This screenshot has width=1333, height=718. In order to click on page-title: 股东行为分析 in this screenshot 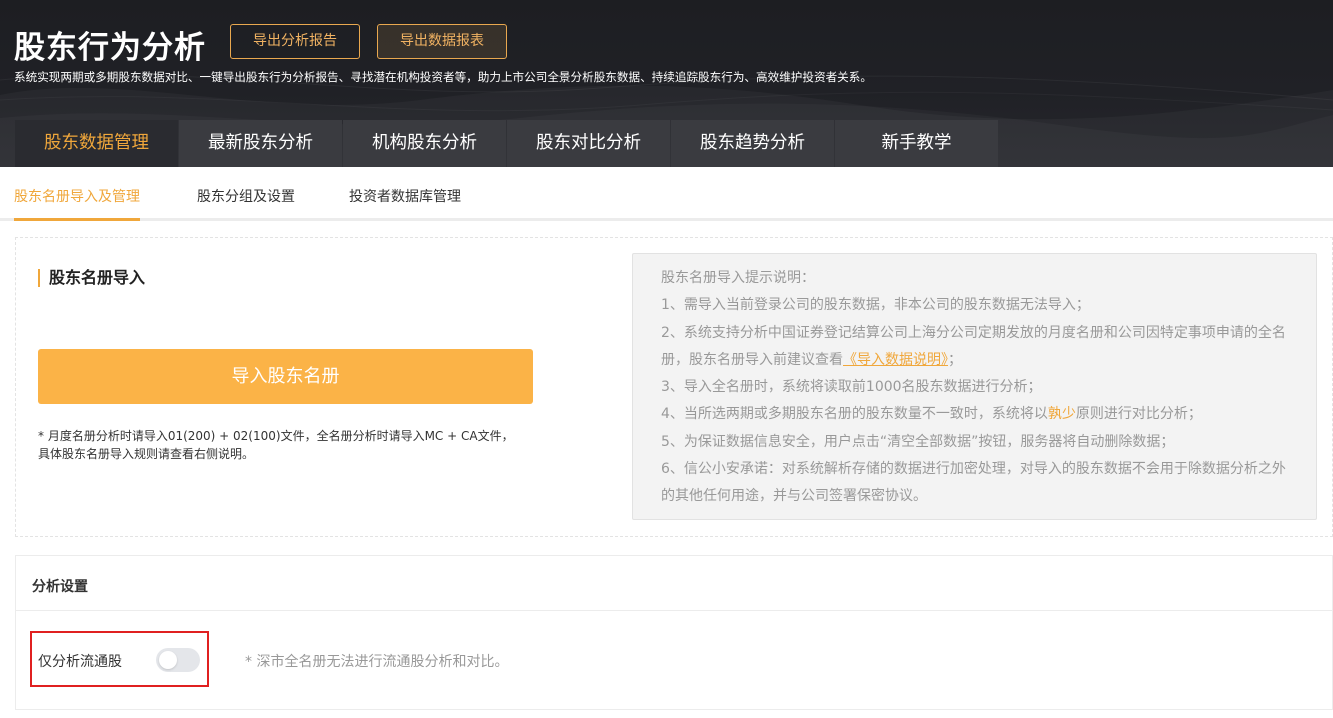, I will do `click(110, 48)`.